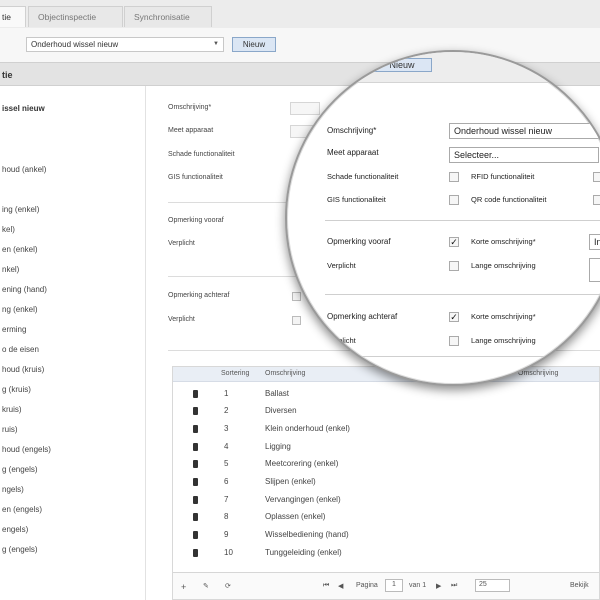 This screenshot has width=600, height=600. What do you see at coordinates (226, 463) in the screenshot?
I see `row-number: 5` at bounding box center [226, 463].